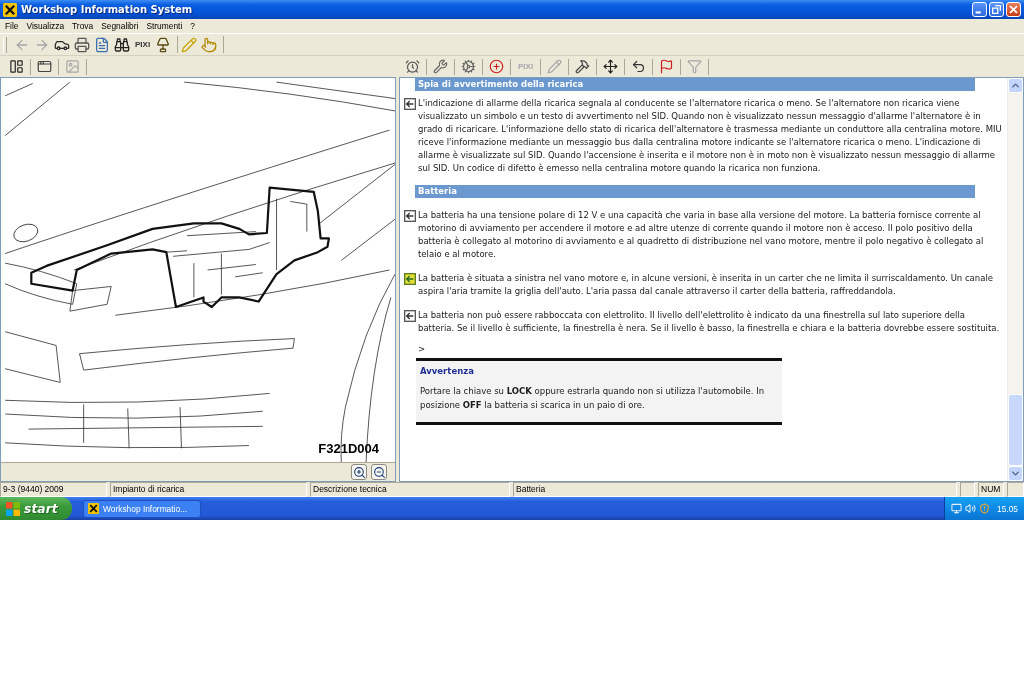 Image resolution: width=1024 pixels, height=683 pixels. What do you see at coordinates (695, 84) in the screenshot?
I see `section-heading: Spia di avvertimento della ricarica` at bounding box center [695, 84].